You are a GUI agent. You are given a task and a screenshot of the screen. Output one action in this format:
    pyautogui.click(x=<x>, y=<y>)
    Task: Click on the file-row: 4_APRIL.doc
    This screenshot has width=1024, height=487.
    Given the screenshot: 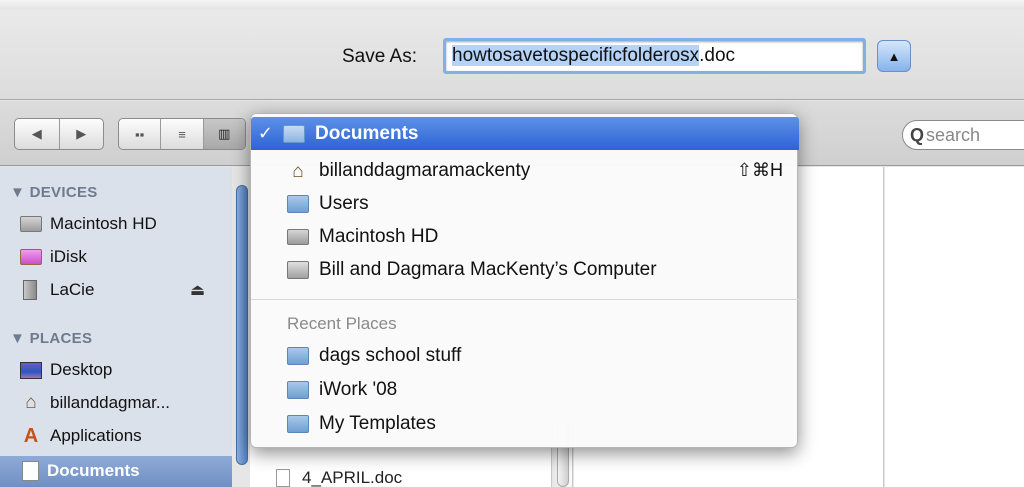 What is the action you would take?
    pyautogui.click(x=339, y=476)
    